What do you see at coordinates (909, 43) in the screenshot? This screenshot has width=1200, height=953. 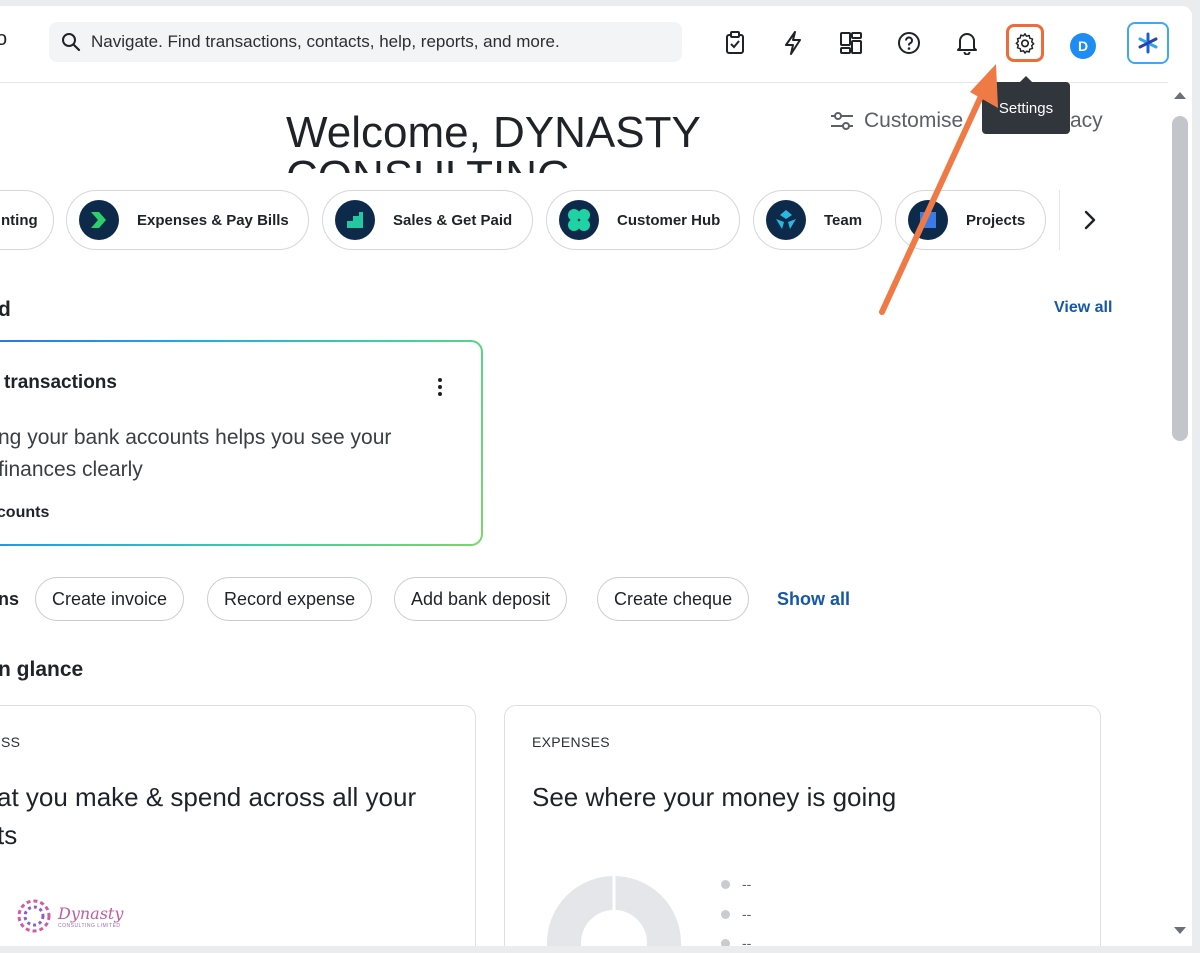 I see `help-icon` at bounding box center [909, 43].